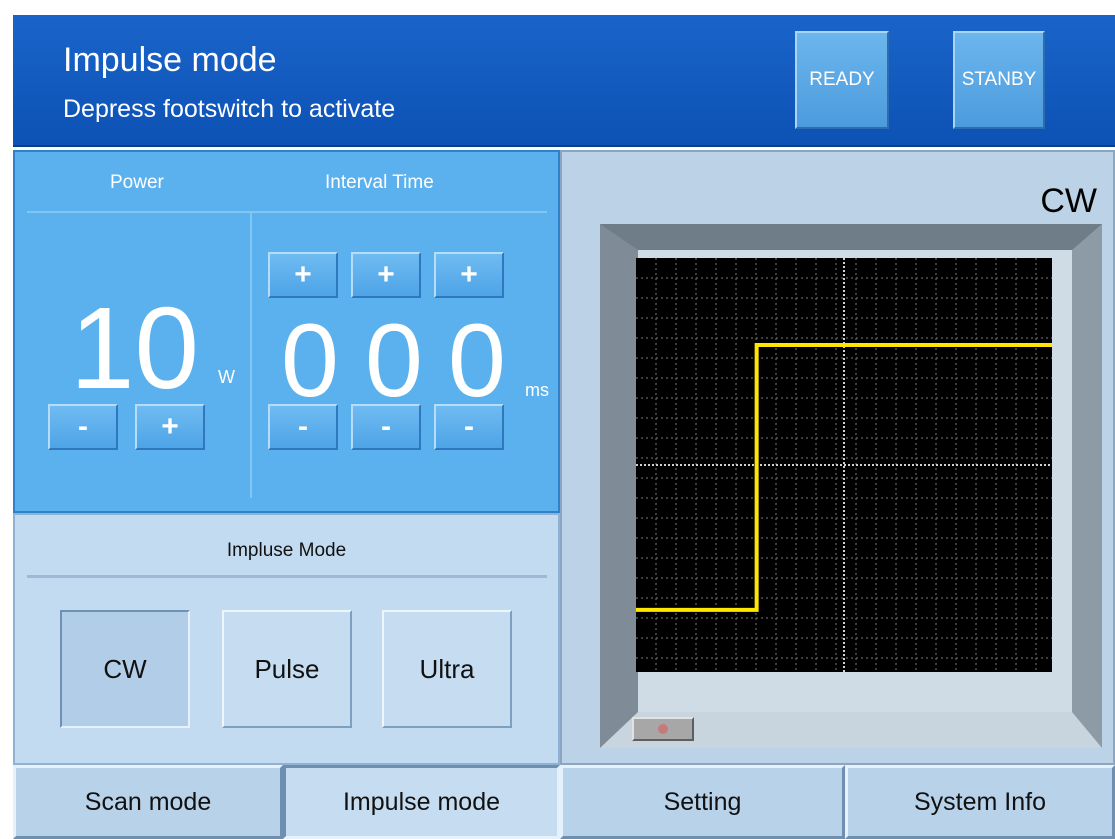 This screenshot has height=839, width=1115. What do you see at coordinates (83, 427) in the screenshot?
I see `power-decrease-button: -` at bounding box center [83, 427].